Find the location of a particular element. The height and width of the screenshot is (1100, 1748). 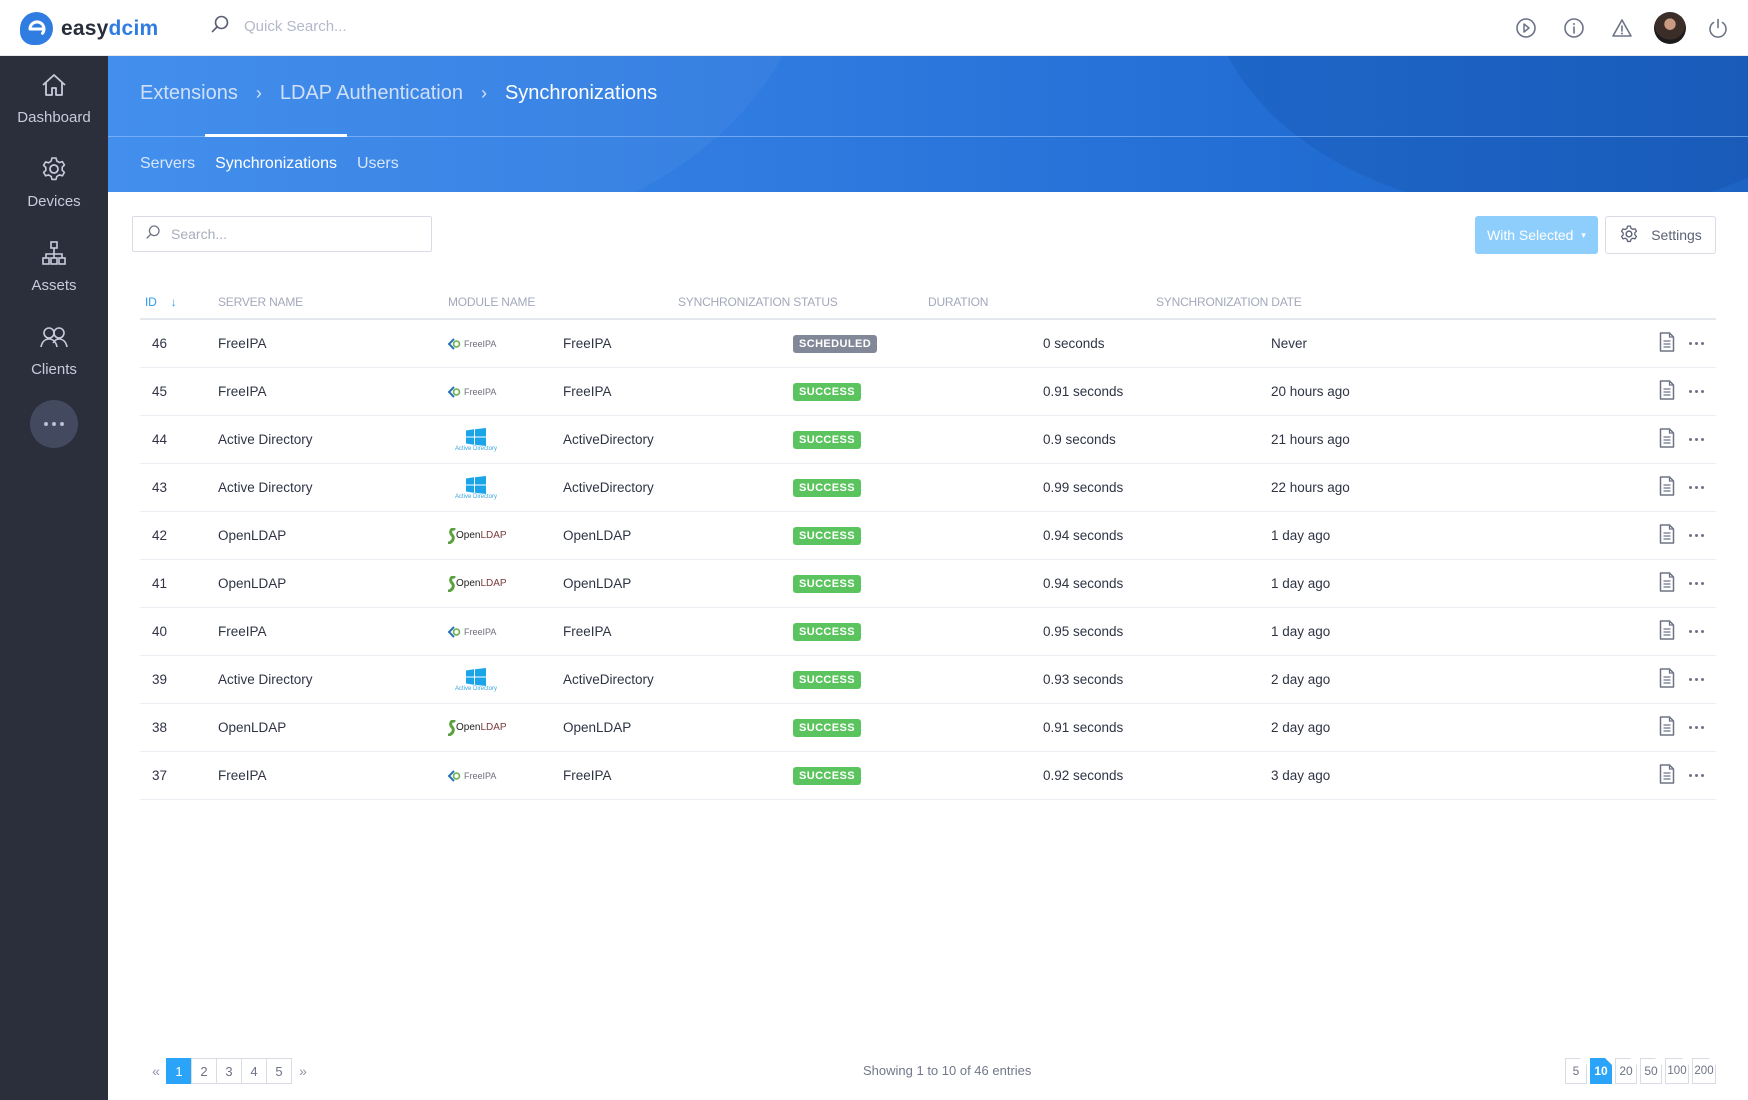

page-size-200-option: 200 is located at coordinates (1704, 1071).